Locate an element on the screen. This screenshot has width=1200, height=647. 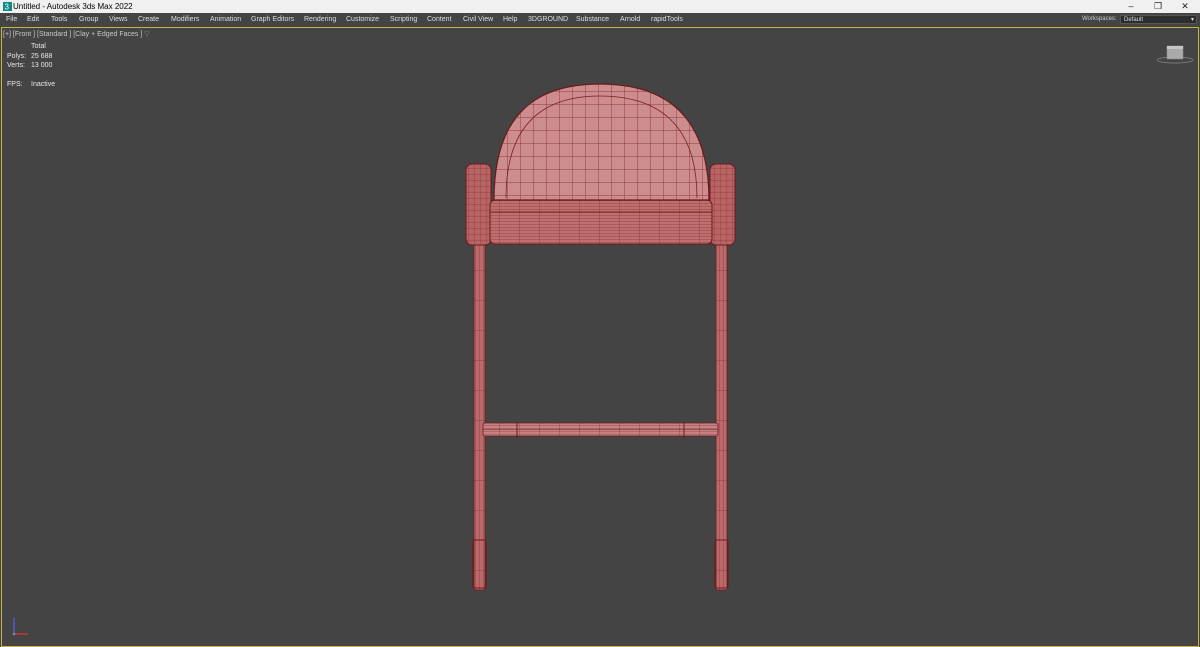
seat-cushion is located at coordinates (601, 222).